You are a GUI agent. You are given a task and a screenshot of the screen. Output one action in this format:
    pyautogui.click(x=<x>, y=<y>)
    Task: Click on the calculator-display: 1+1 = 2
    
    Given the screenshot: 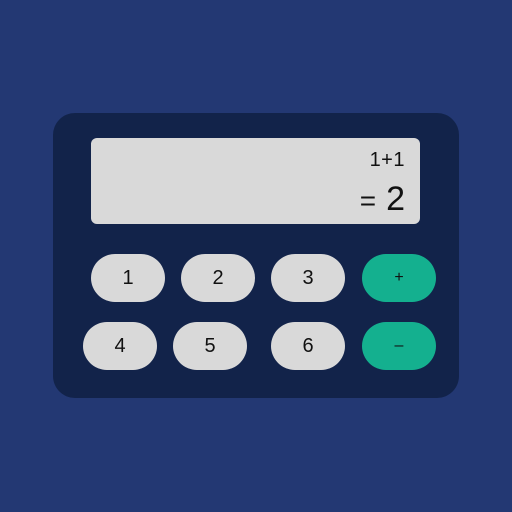 What is the action you would take?
    pyautogui.click(x=255, y=181)
    